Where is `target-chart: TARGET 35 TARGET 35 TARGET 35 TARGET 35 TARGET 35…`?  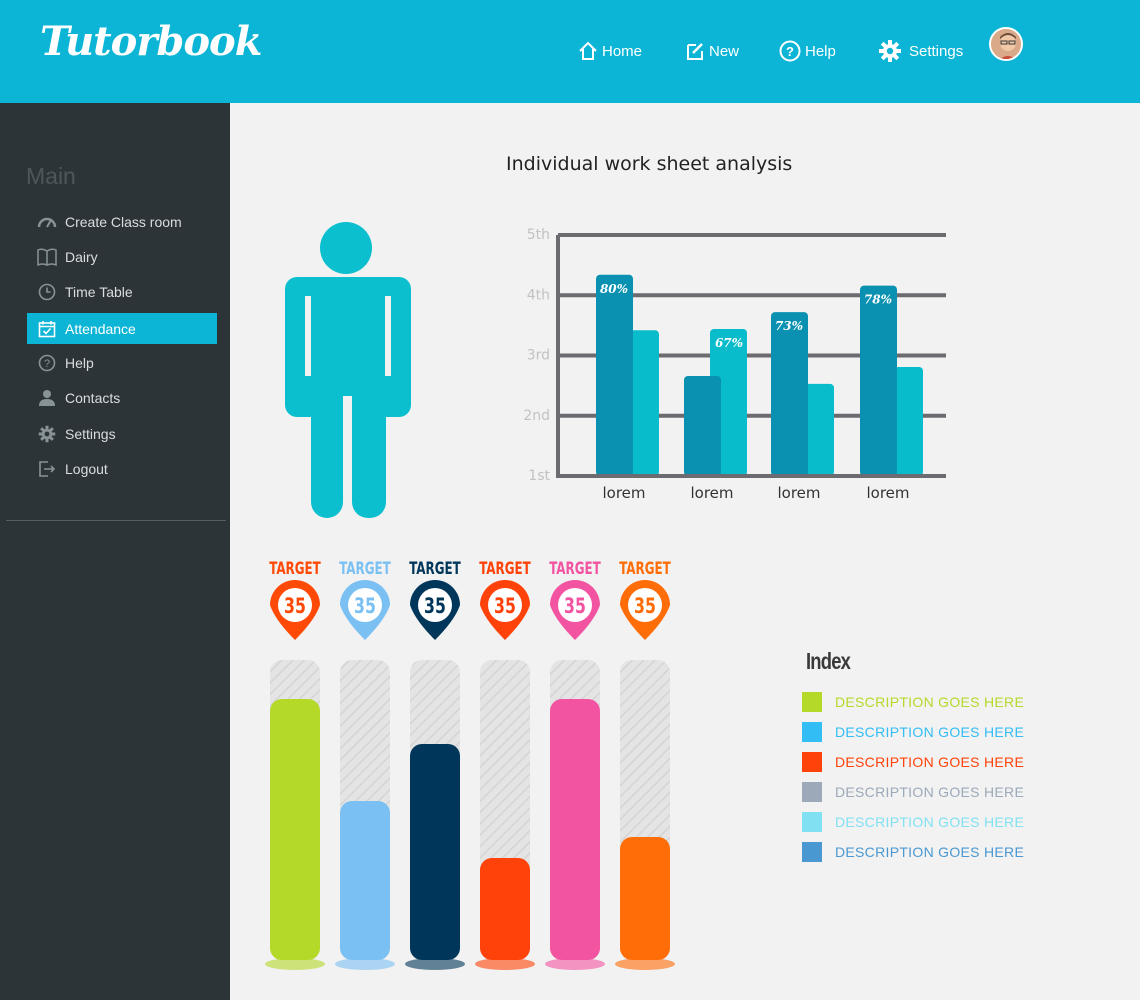 target-chart: TARGET 35 TARGET 35 TARGET 35 TARGET 35 TARGET 35… is located at coordinates (470, 764).